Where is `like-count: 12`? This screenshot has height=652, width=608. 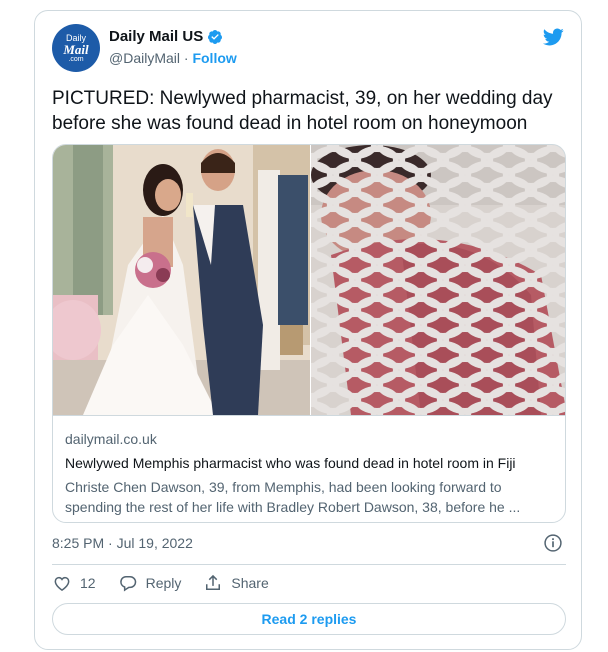 like-count: 12 is located at coordinates (88, 583).